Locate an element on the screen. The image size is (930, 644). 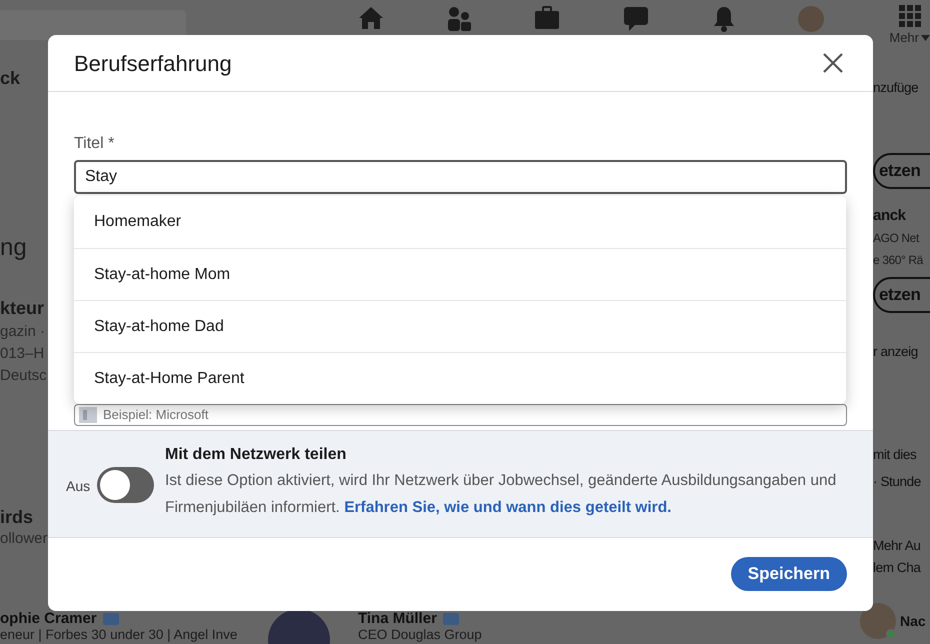
background-heading: irds is located at coordinates (17, 517).